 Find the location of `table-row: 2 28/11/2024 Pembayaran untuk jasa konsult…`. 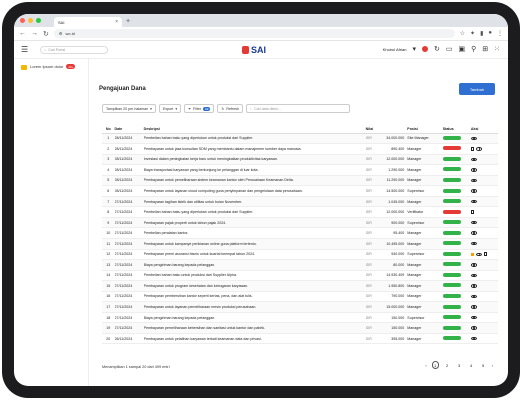

table-row: 2 28/11/2024 Pembayaran untuk jasa konsult… is located at coordinates (300, 149).